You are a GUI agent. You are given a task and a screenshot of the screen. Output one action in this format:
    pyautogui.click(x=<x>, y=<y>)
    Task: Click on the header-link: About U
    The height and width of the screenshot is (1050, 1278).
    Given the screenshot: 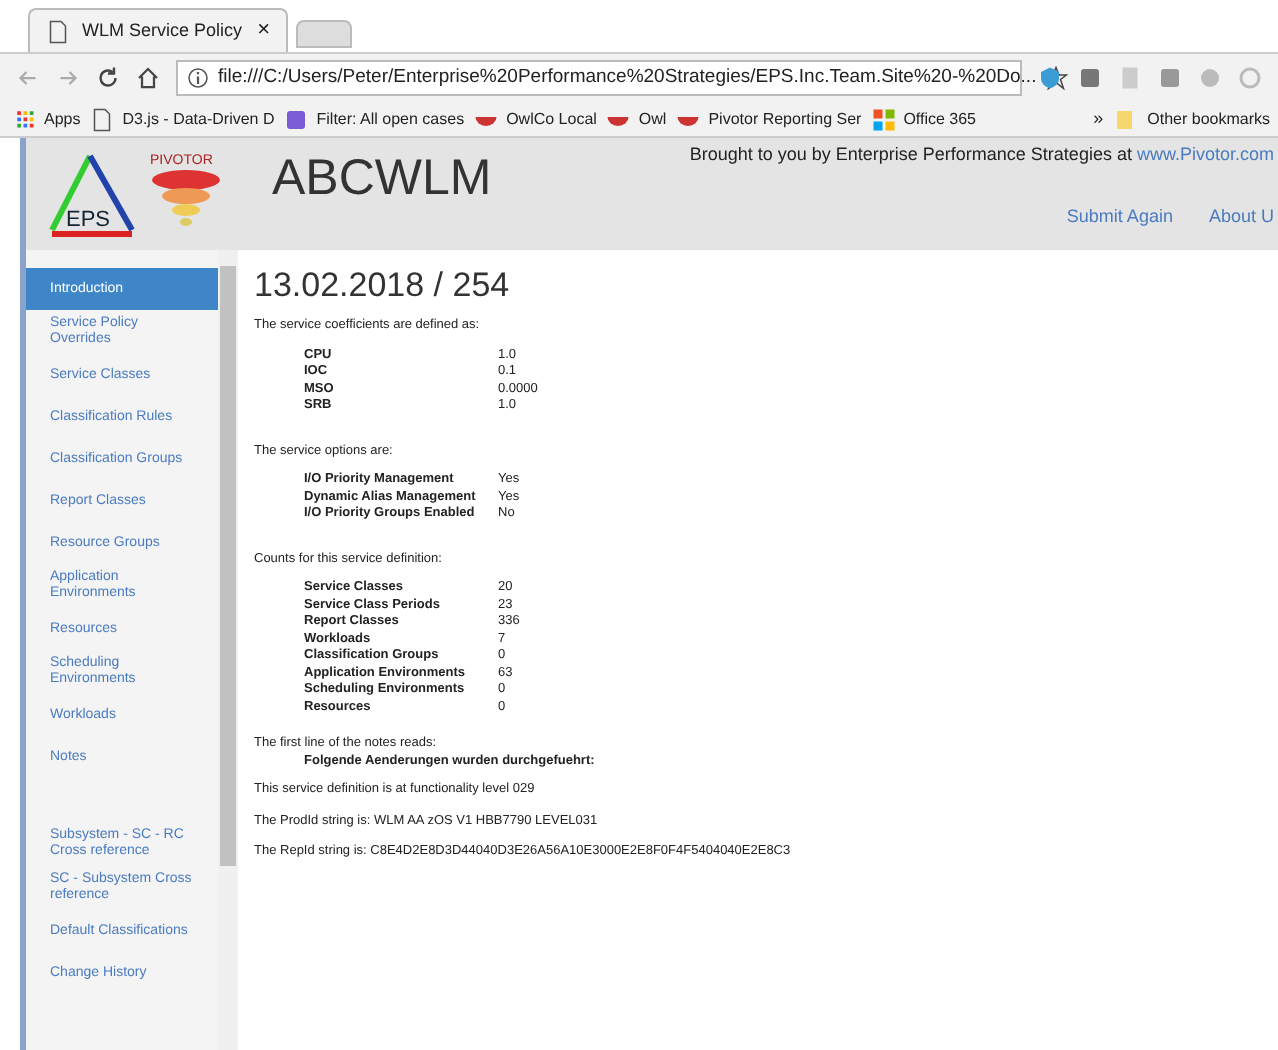 What is the action you would take?
    pyautogui.click(x=1241, y=216)
    